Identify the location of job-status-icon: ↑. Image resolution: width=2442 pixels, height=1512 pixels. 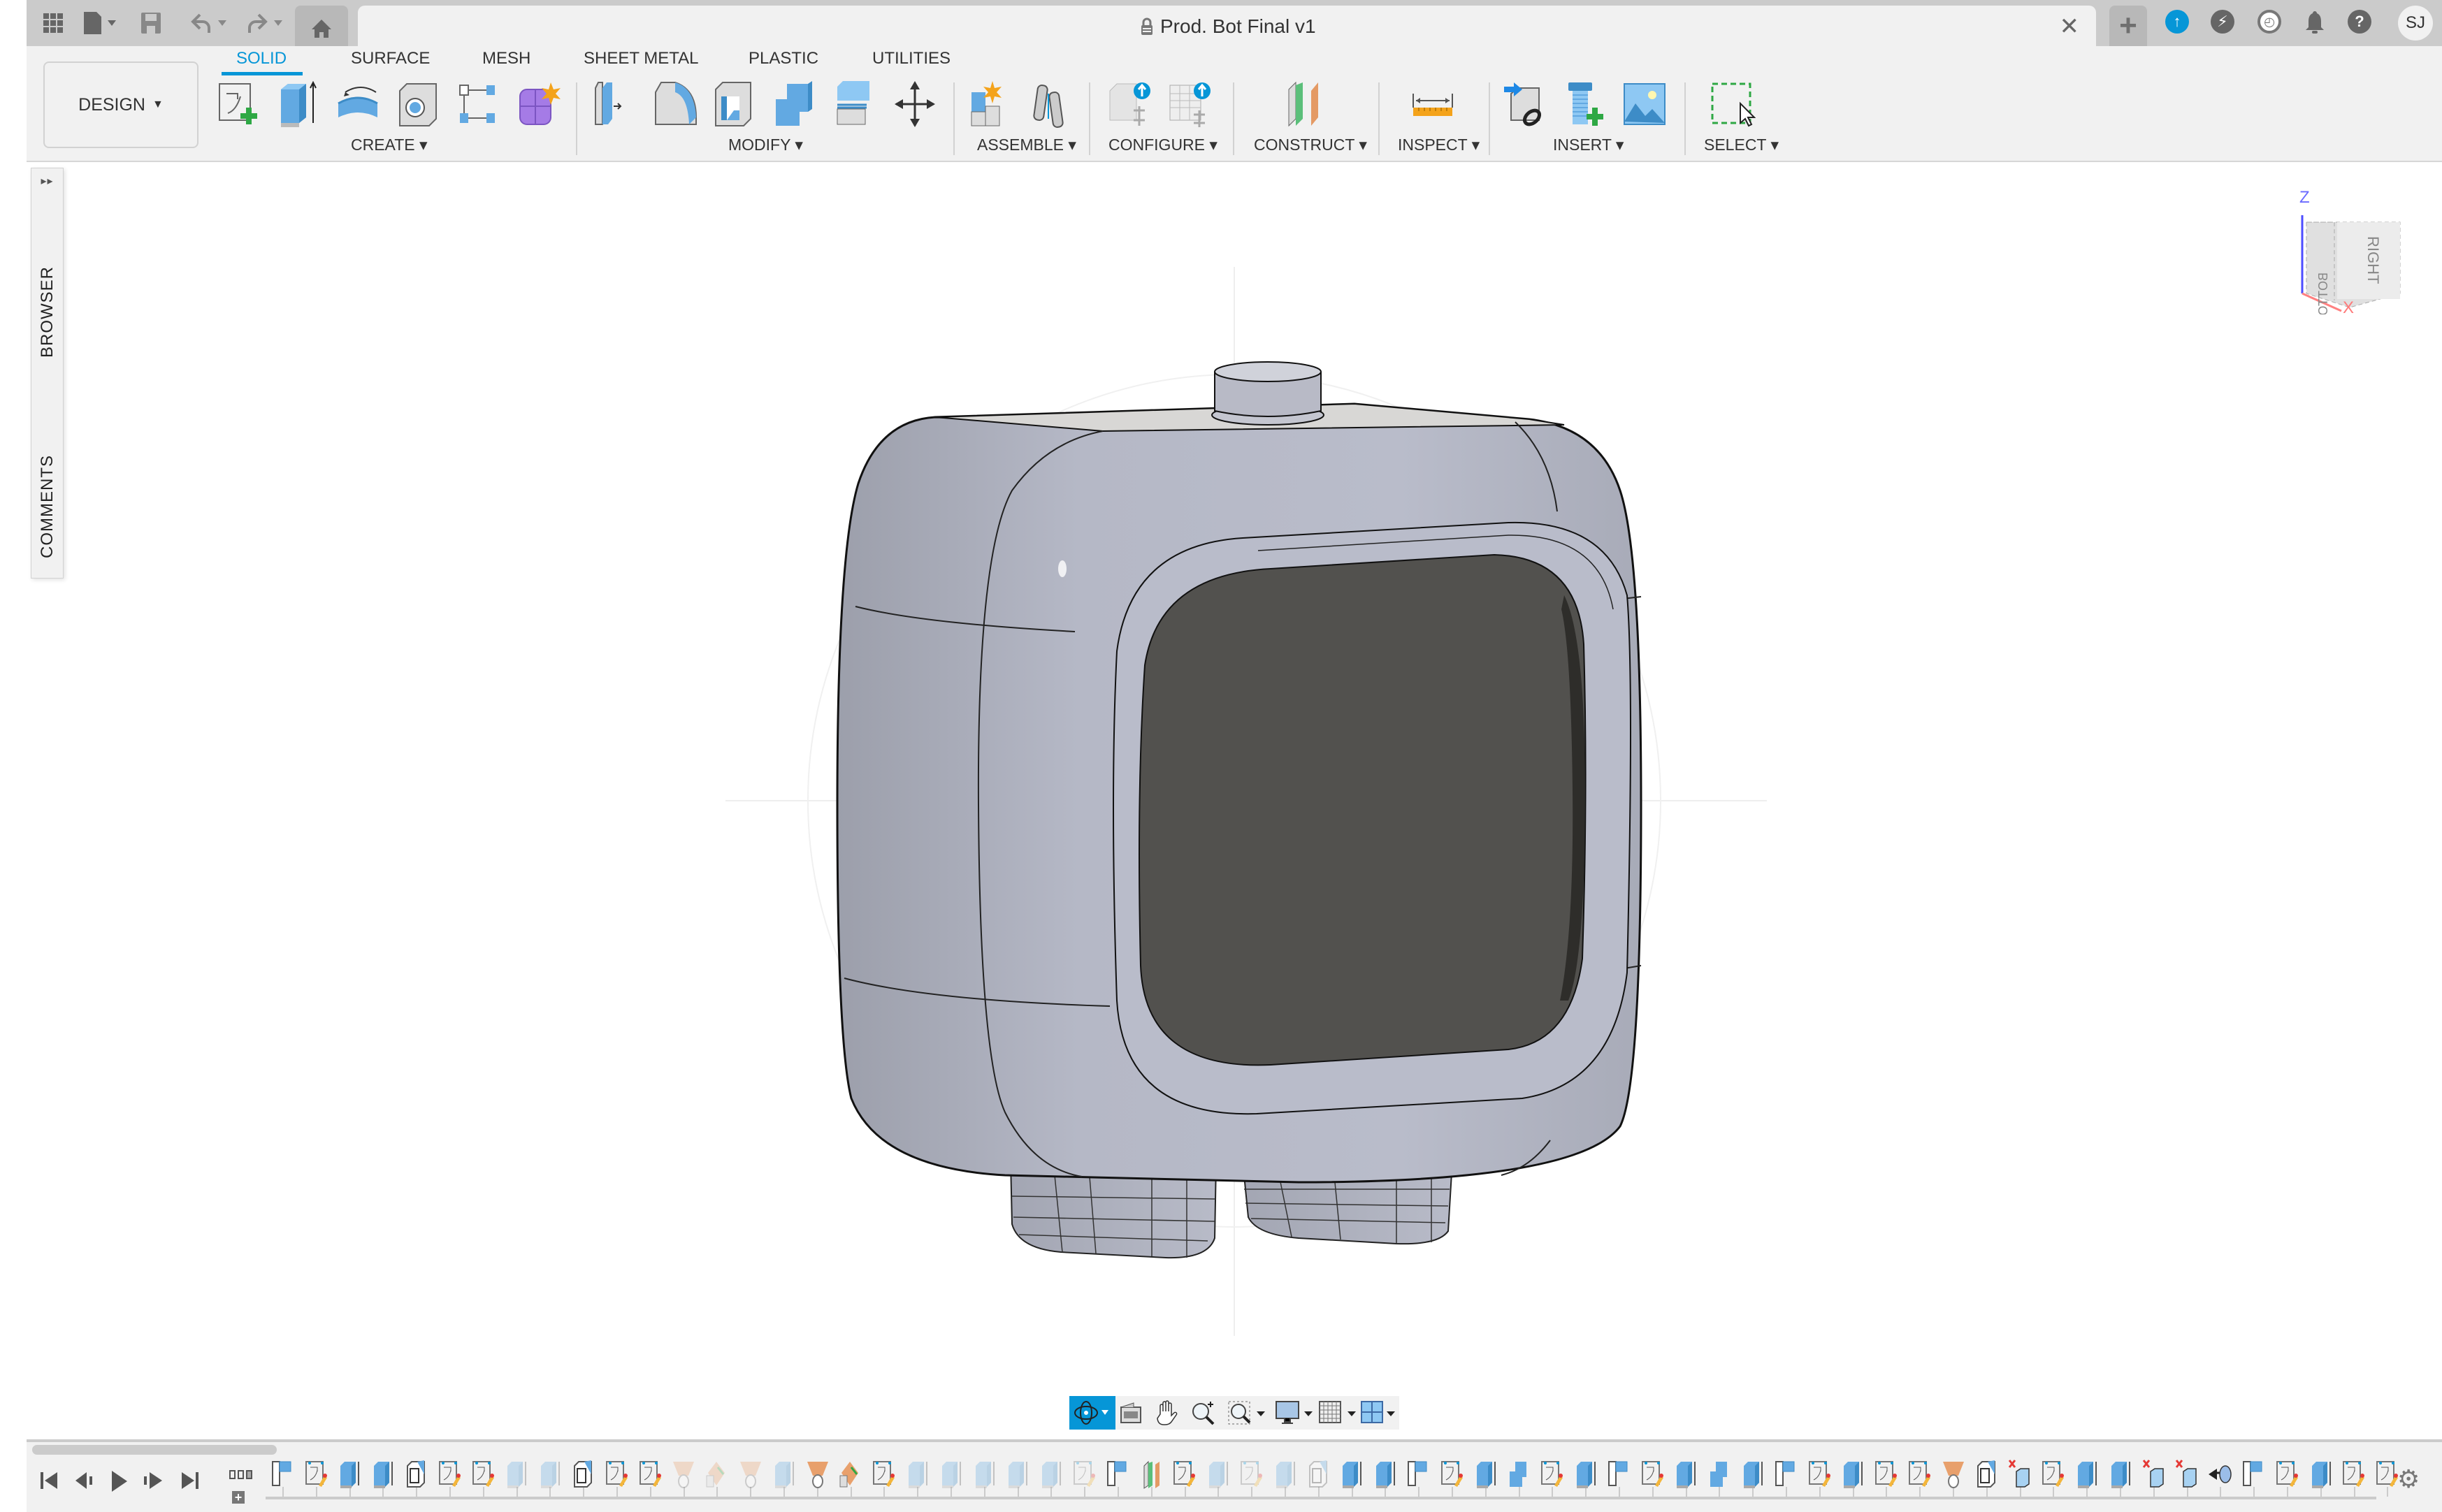
(2177, 22).